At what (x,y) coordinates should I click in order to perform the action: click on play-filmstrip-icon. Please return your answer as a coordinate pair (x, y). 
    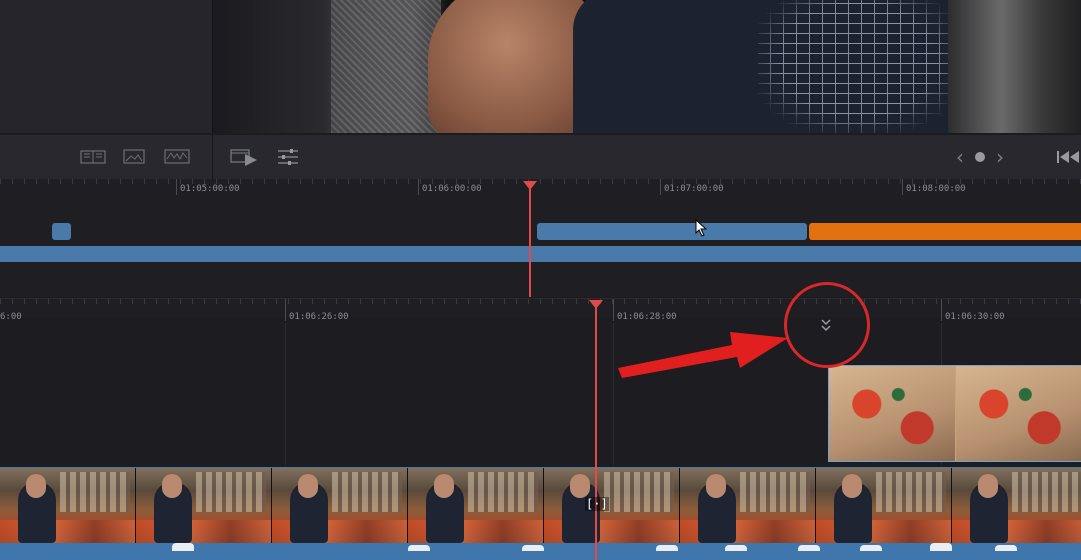
    Looking at the image, I should click on (245, 157).